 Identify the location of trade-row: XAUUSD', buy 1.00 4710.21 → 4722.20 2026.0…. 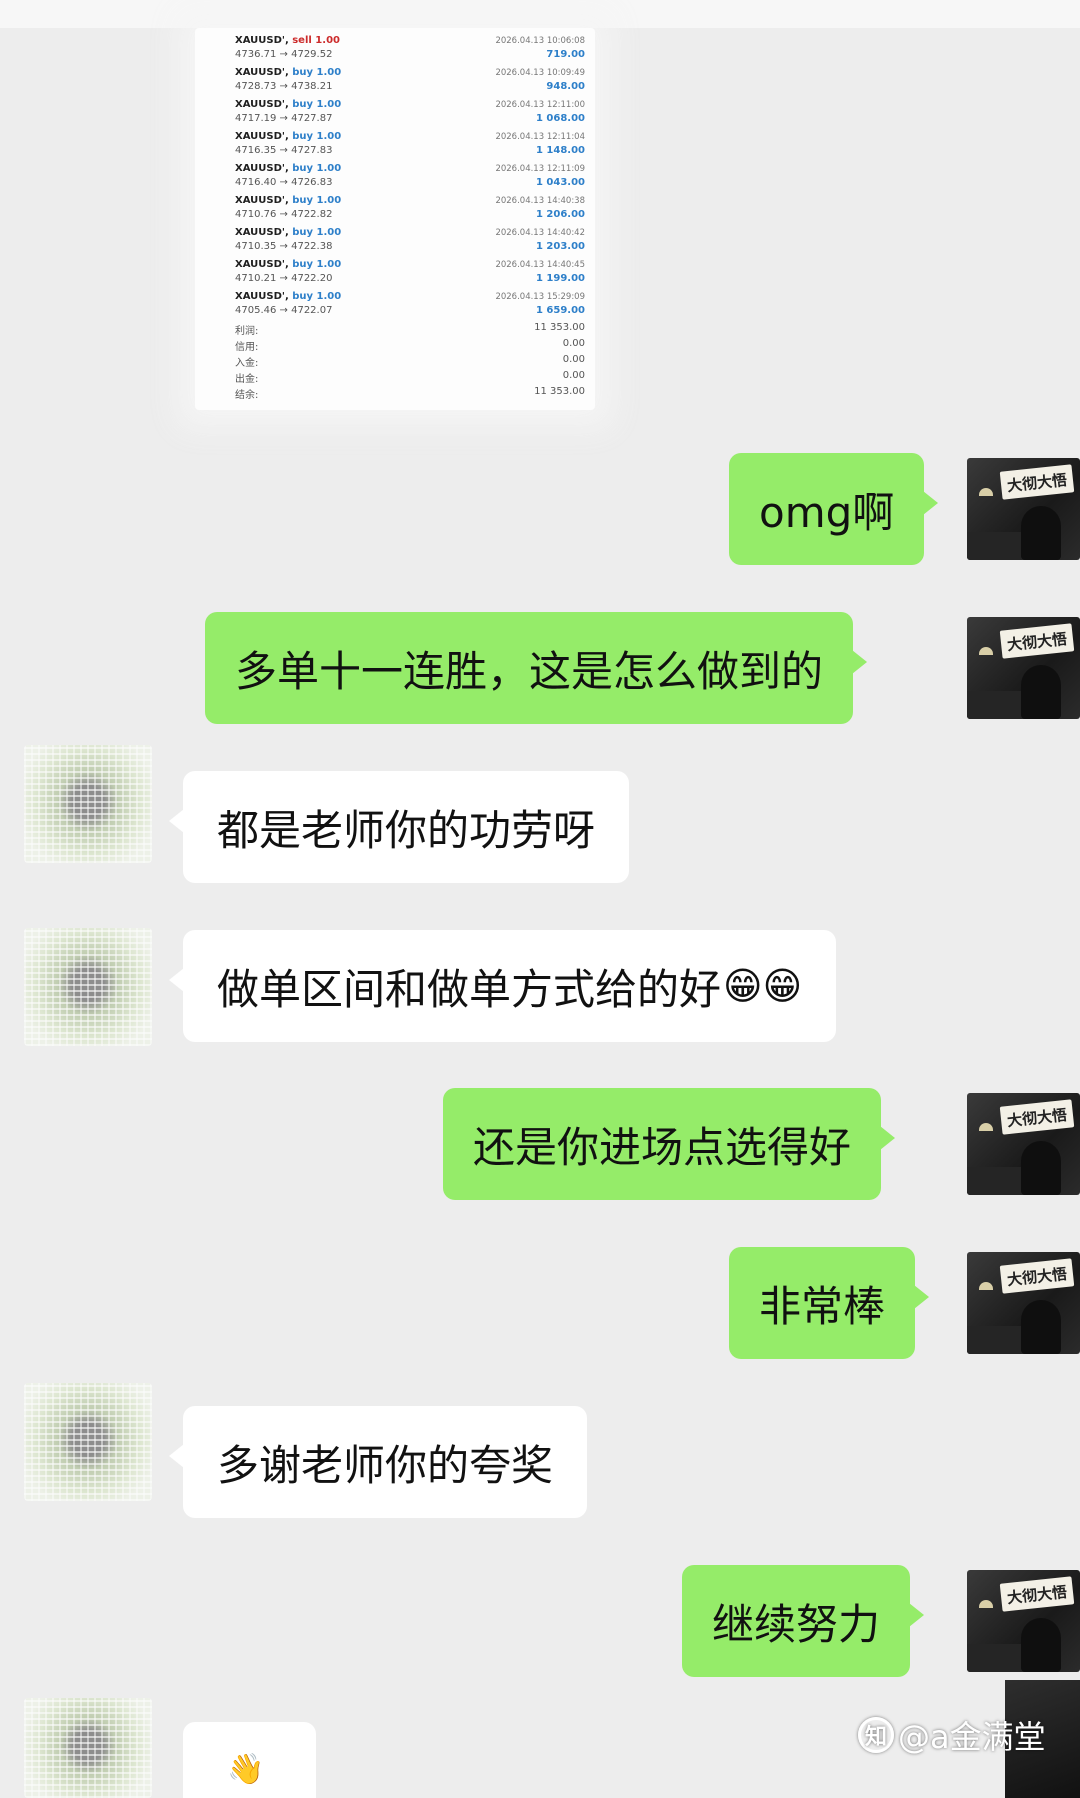
(410, 272).